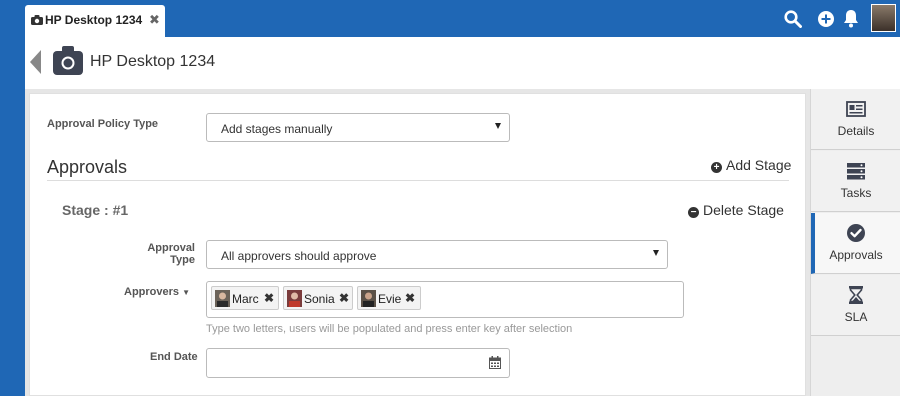 This screenshot has height=396, width=900. What do you see at coordinates (174, 357) in the screenshot?
I see `end-date-label: End Date` at bounding box center [174, 357].